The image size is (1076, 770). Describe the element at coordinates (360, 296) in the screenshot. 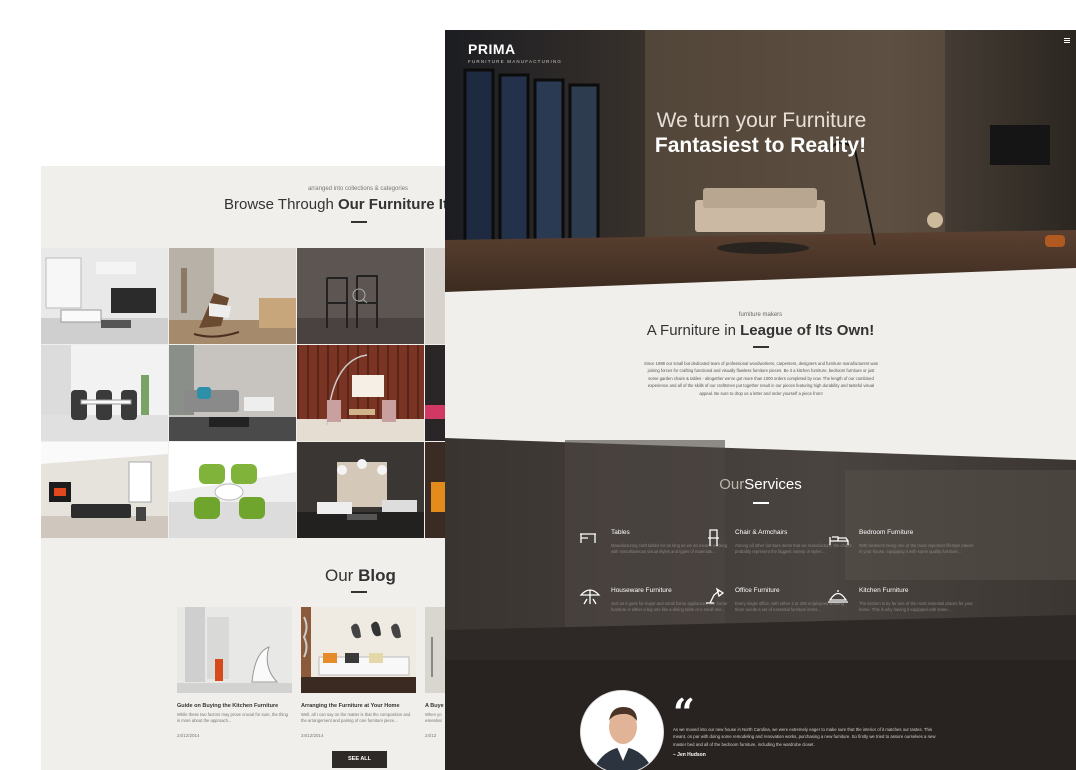

I see `gallery-item-dark-chairs` at that location.